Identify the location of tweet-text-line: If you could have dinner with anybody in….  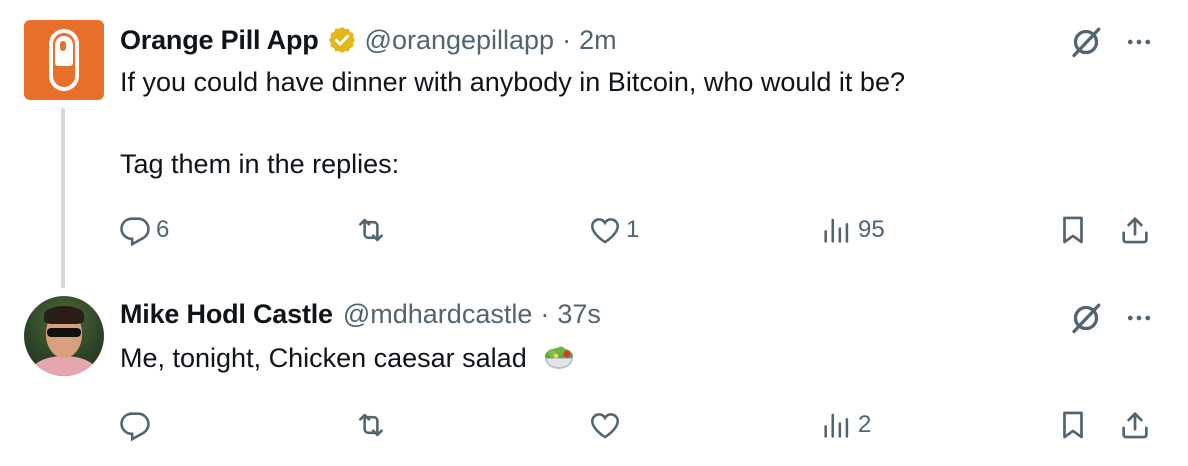
(512, 82).